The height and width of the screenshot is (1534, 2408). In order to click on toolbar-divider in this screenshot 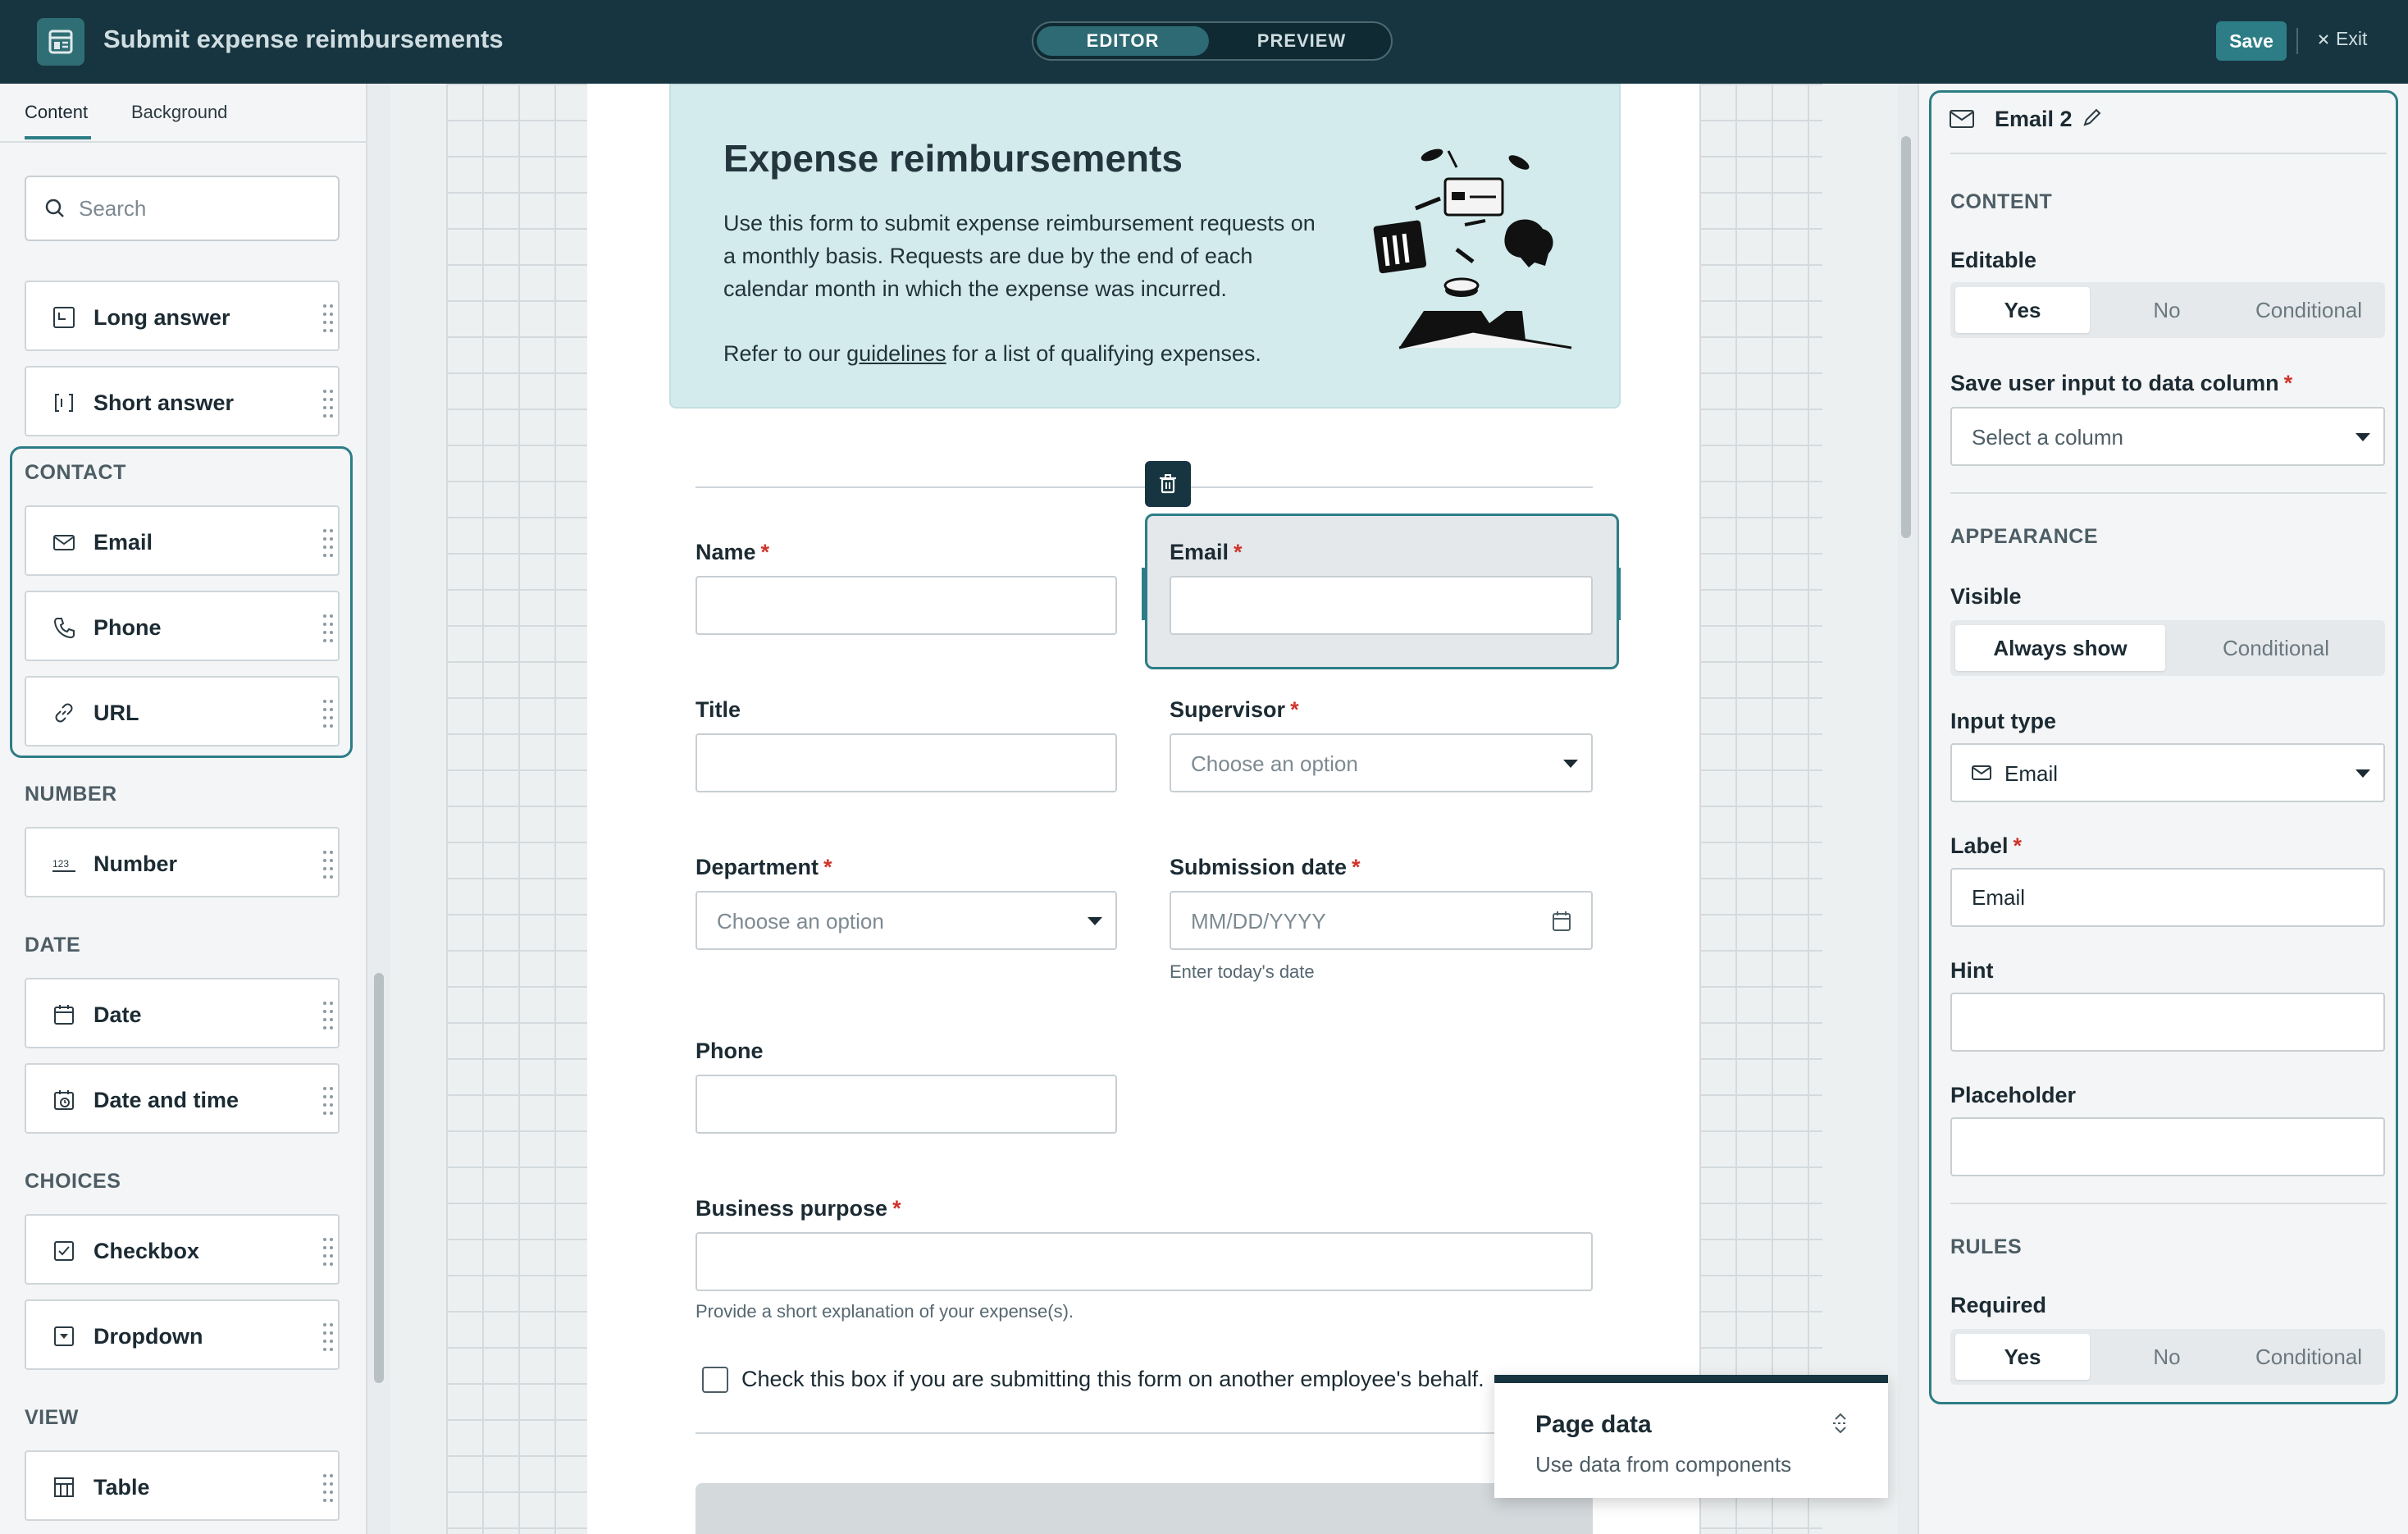, I will do `click(2297, 41)`.